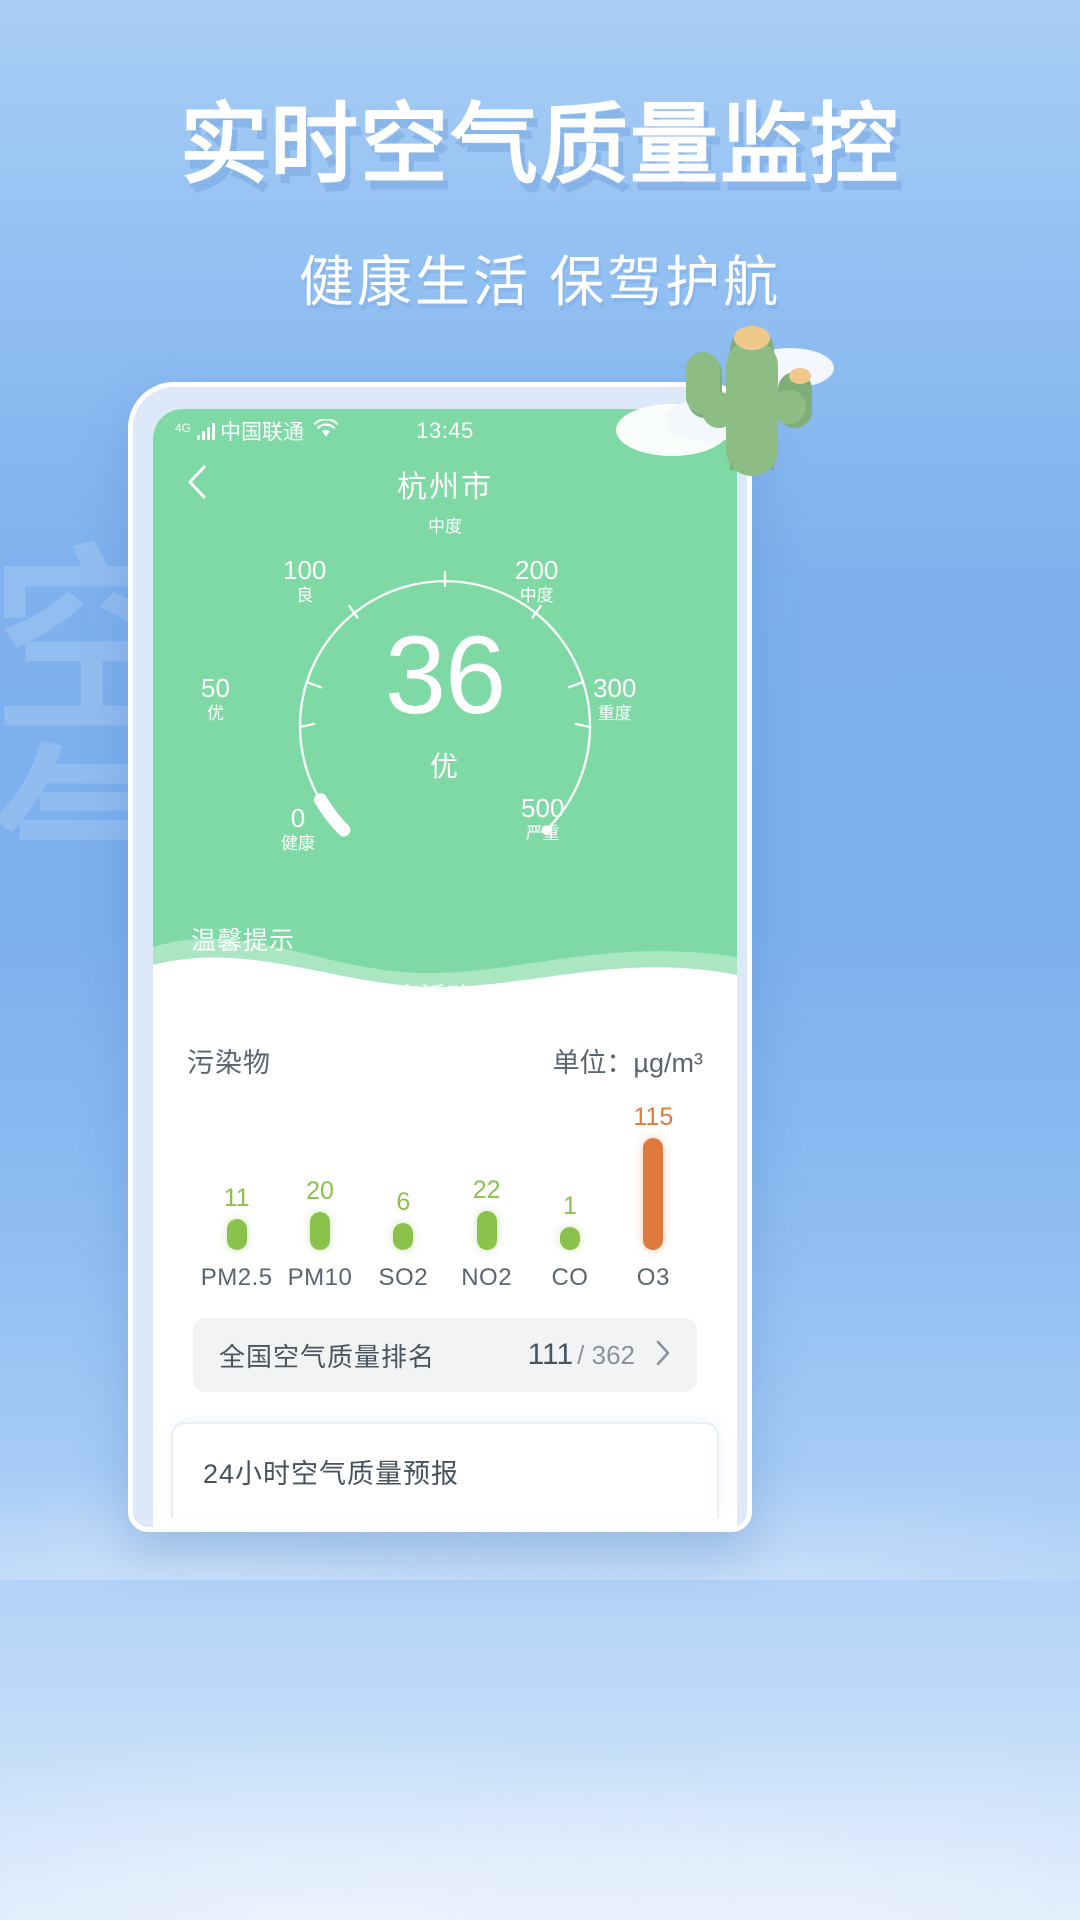 This screenshot has height=1920, width=1080. I want to click on pollutant-label-so2: SO2, so click(403, 1277).